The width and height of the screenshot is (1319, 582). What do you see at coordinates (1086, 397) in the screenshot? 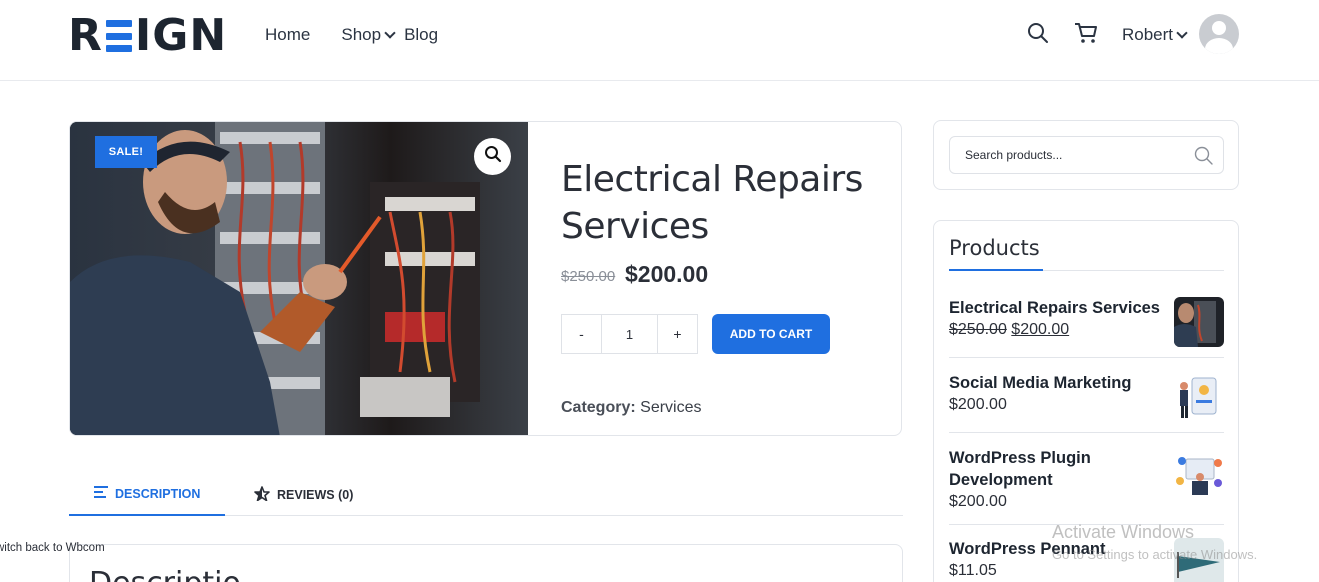
I see `list-item: Social Media Marketing $200.00` at bounding box center [1086, 397].